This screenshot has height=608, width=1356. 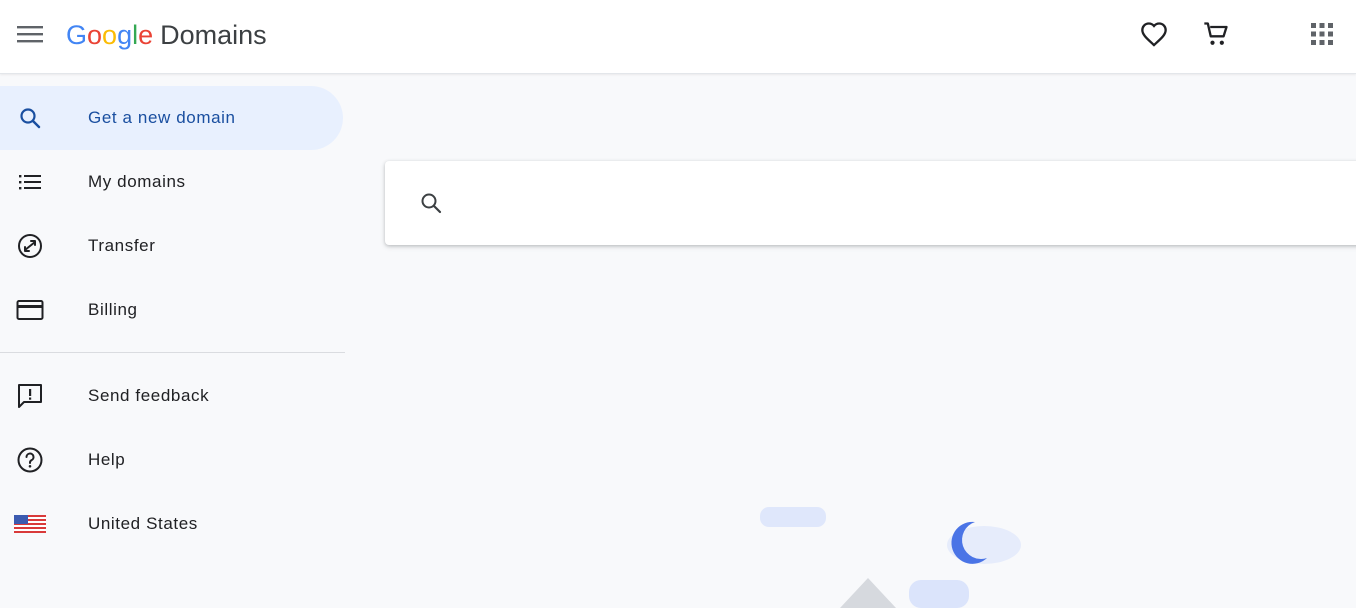 What do you see at coordinates (1154, 34) in the screenshot?
I see `heart-icon` at bounding box center [1154, 34].